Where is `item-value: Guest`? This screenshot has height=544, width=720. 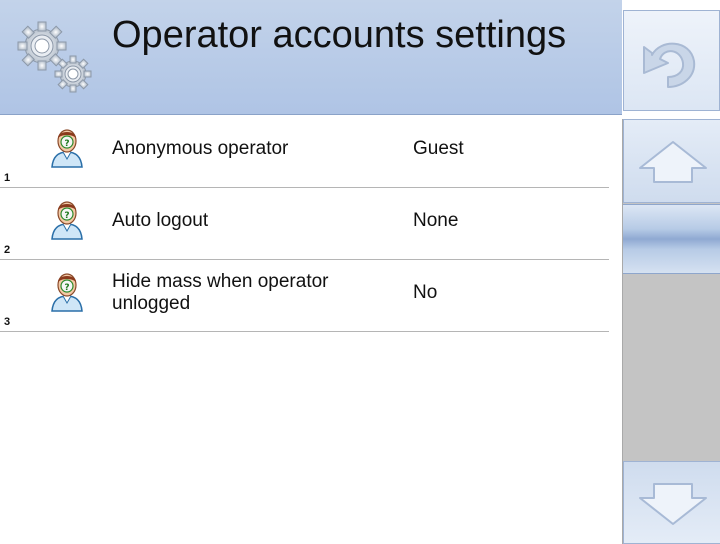 item-value: Guest is located at coordinates (438, 148).